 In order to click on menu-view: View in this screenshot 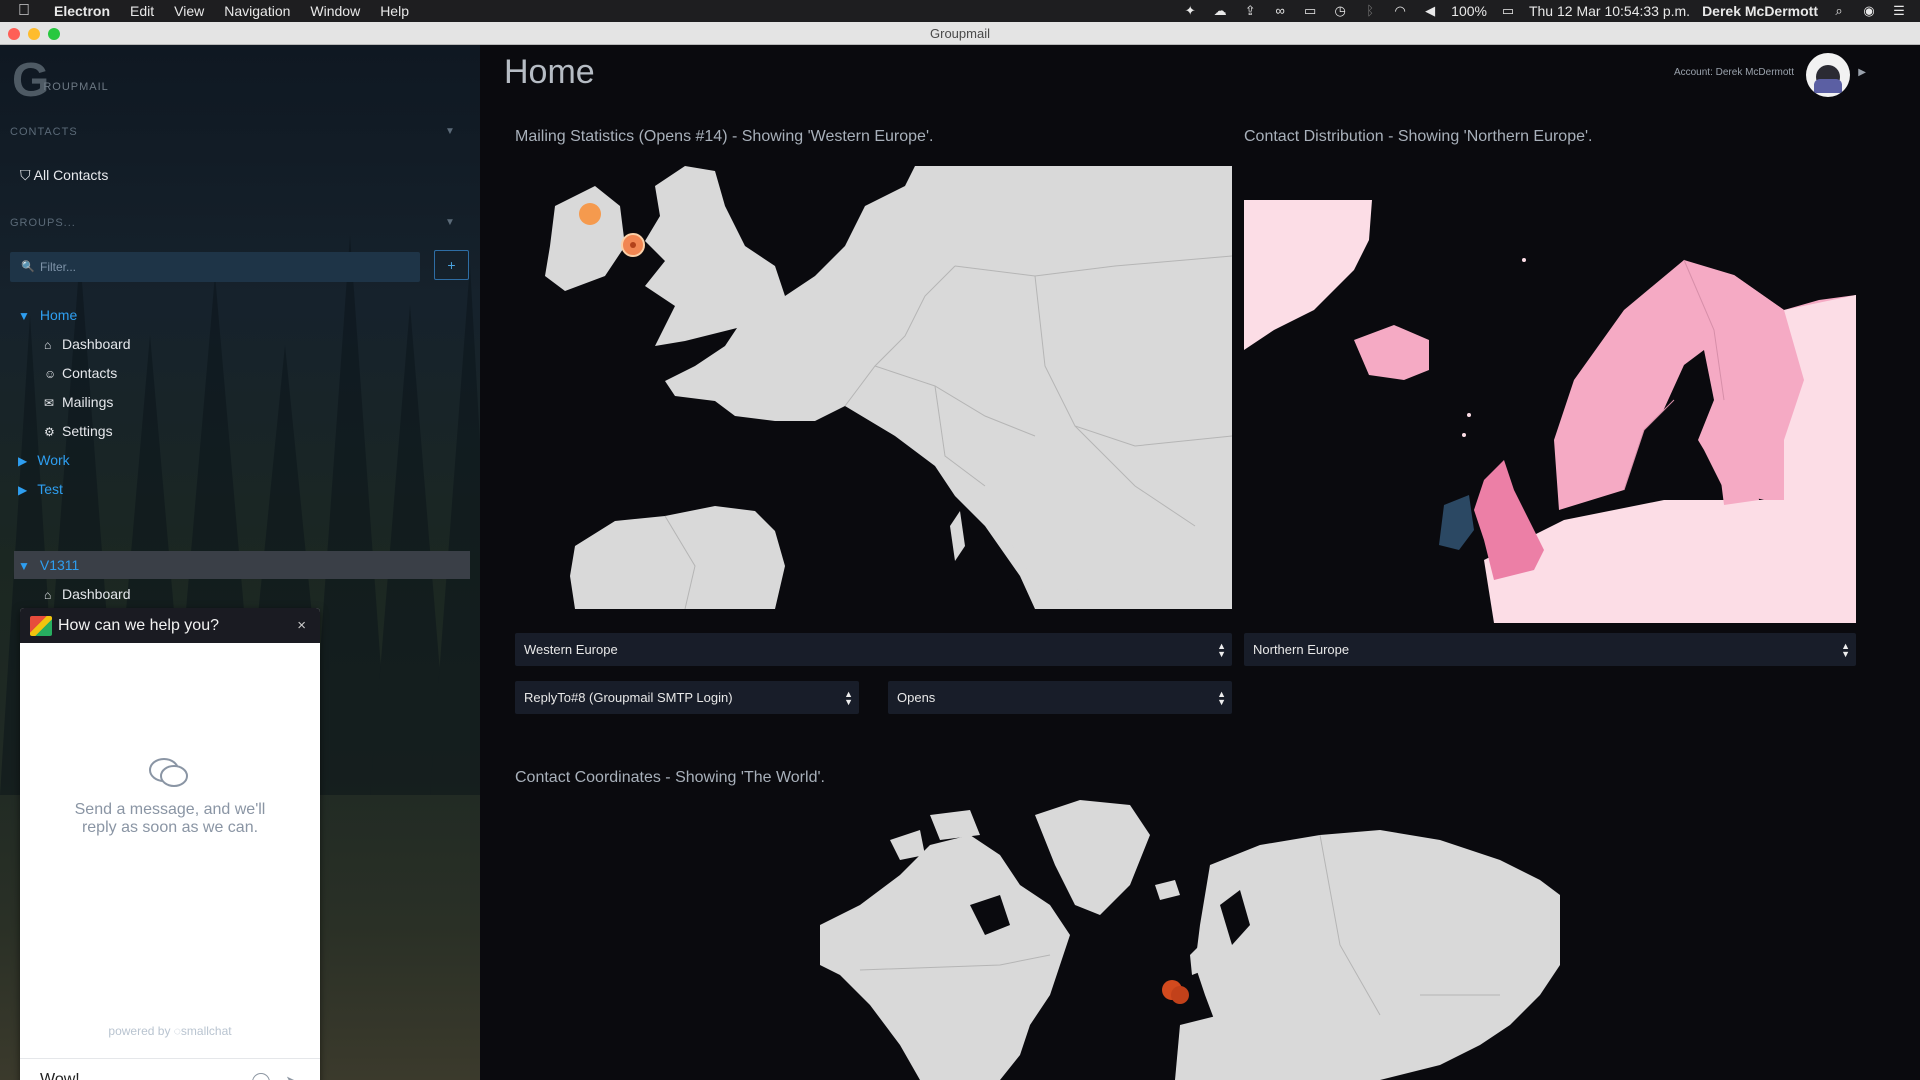, I will do `click(189, 11)`.